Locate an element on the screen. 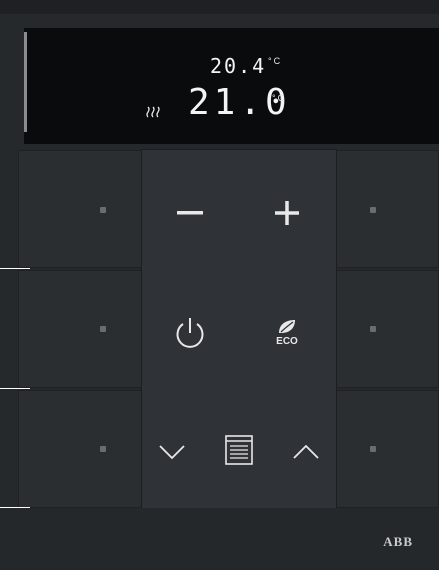  left-key-middle is located at coordinates (80, 329).